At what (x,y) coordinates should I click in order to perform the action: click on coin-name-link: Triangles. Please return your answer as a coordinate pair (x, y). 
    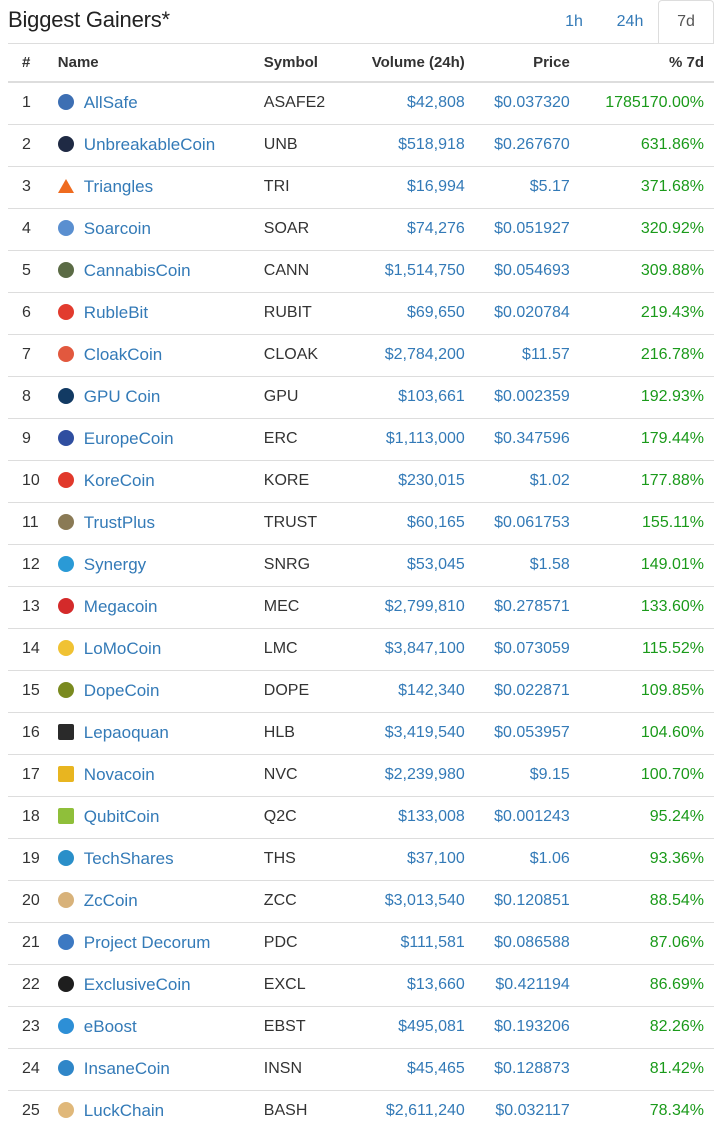
    Looking at the image, I should click on (118, 186).